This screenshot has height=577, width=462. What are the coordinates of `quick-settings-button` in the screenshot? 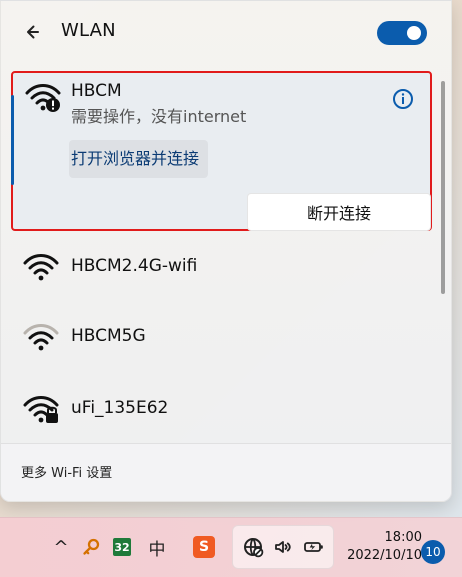 It's located at (283, 547).